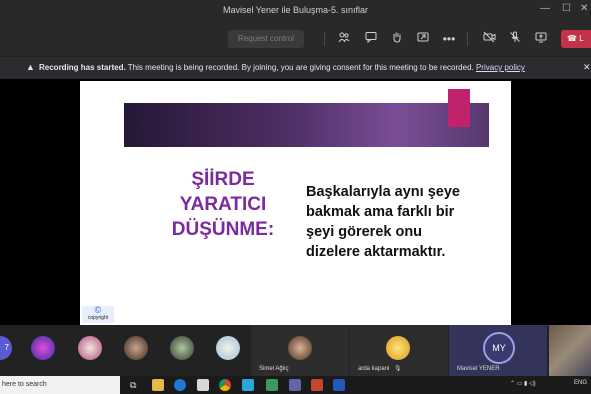 This screenshot has width=591, height=394. I want to click on meeting-toolbar: Request control ••• ☎ L, so click(295, 39).